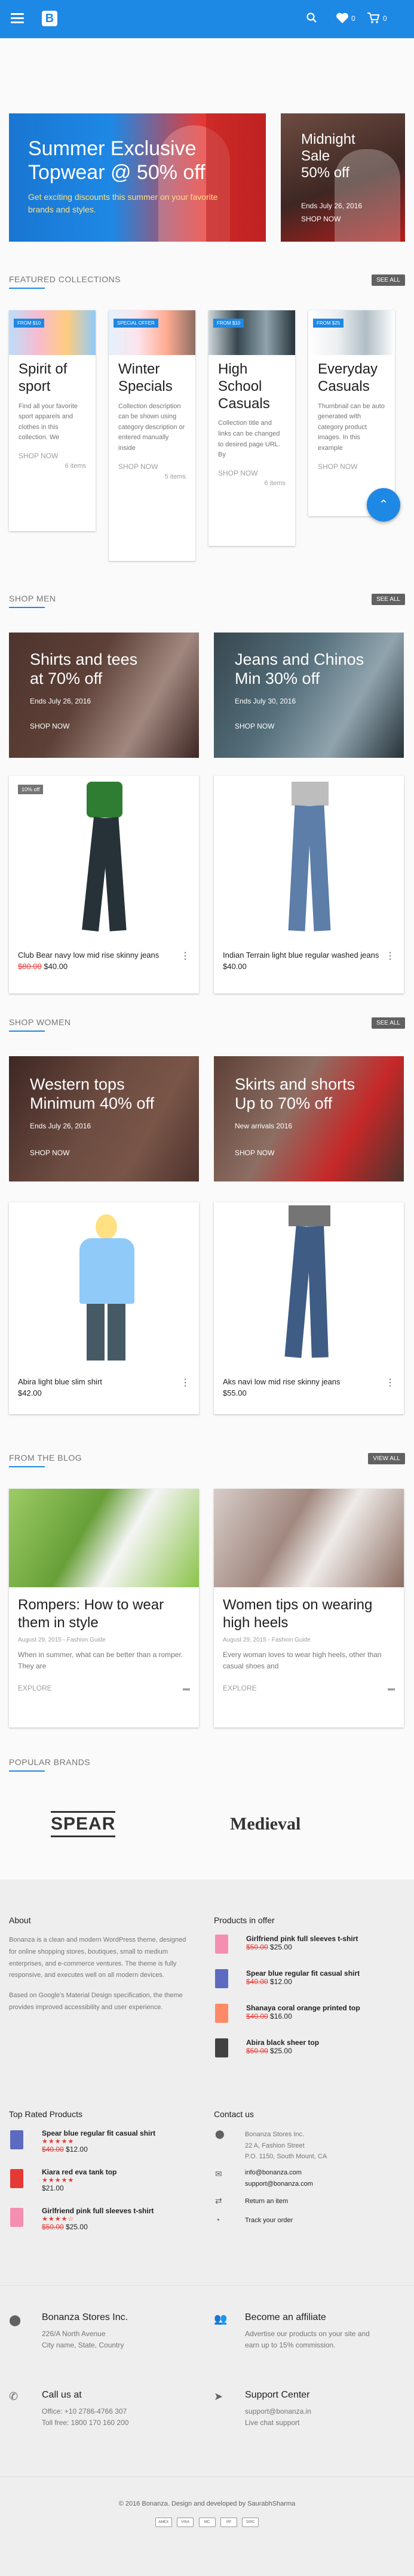  I want to click on old-price: $50.00, so click(257, 1947).